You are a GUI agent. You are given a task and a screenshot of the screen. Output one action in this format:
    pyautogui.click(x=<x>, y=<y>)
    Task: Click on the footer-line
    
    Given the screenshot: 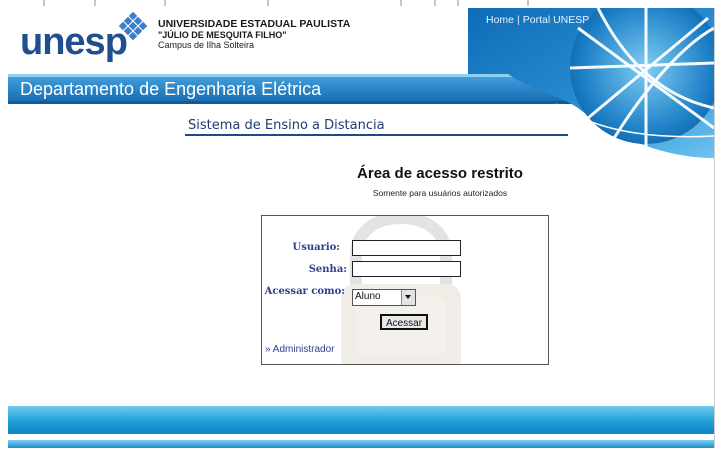 What is the action you would take?
    pyautogui.click(x=361, y=444)
    